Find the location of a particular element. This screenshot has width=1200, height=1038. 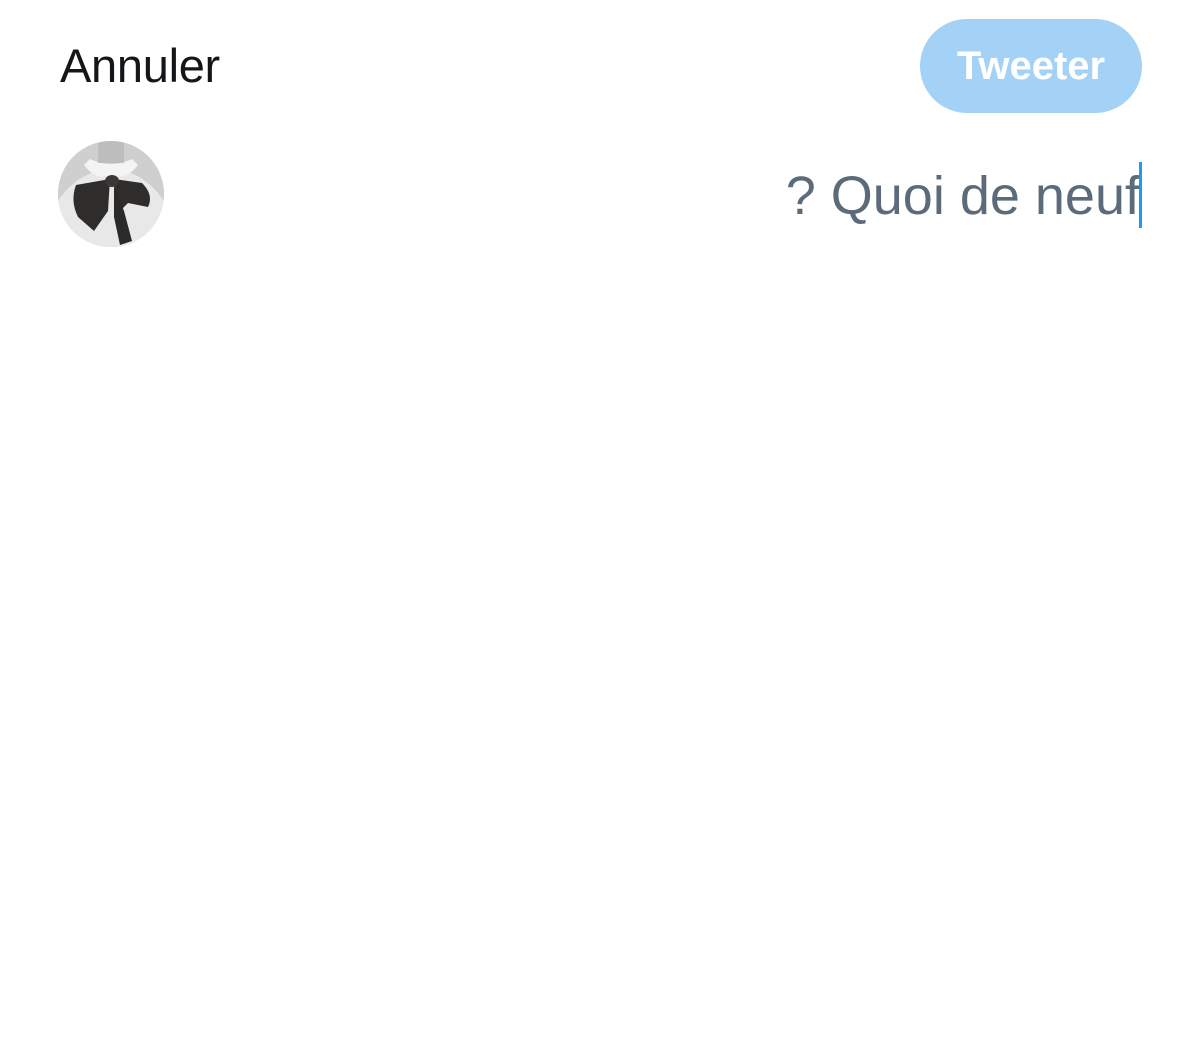

text-caret is located at coordinates (1140, 195).